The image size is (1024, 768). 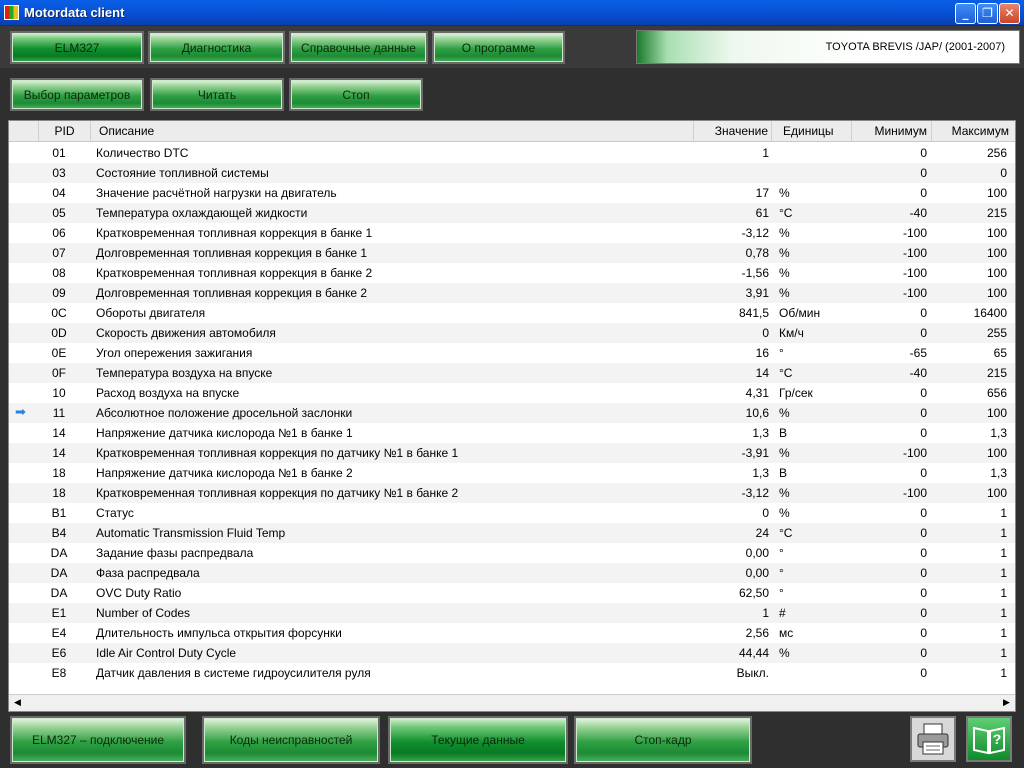 I want to click on scroll-left-icon: ◀, so click(x=17, y=703).